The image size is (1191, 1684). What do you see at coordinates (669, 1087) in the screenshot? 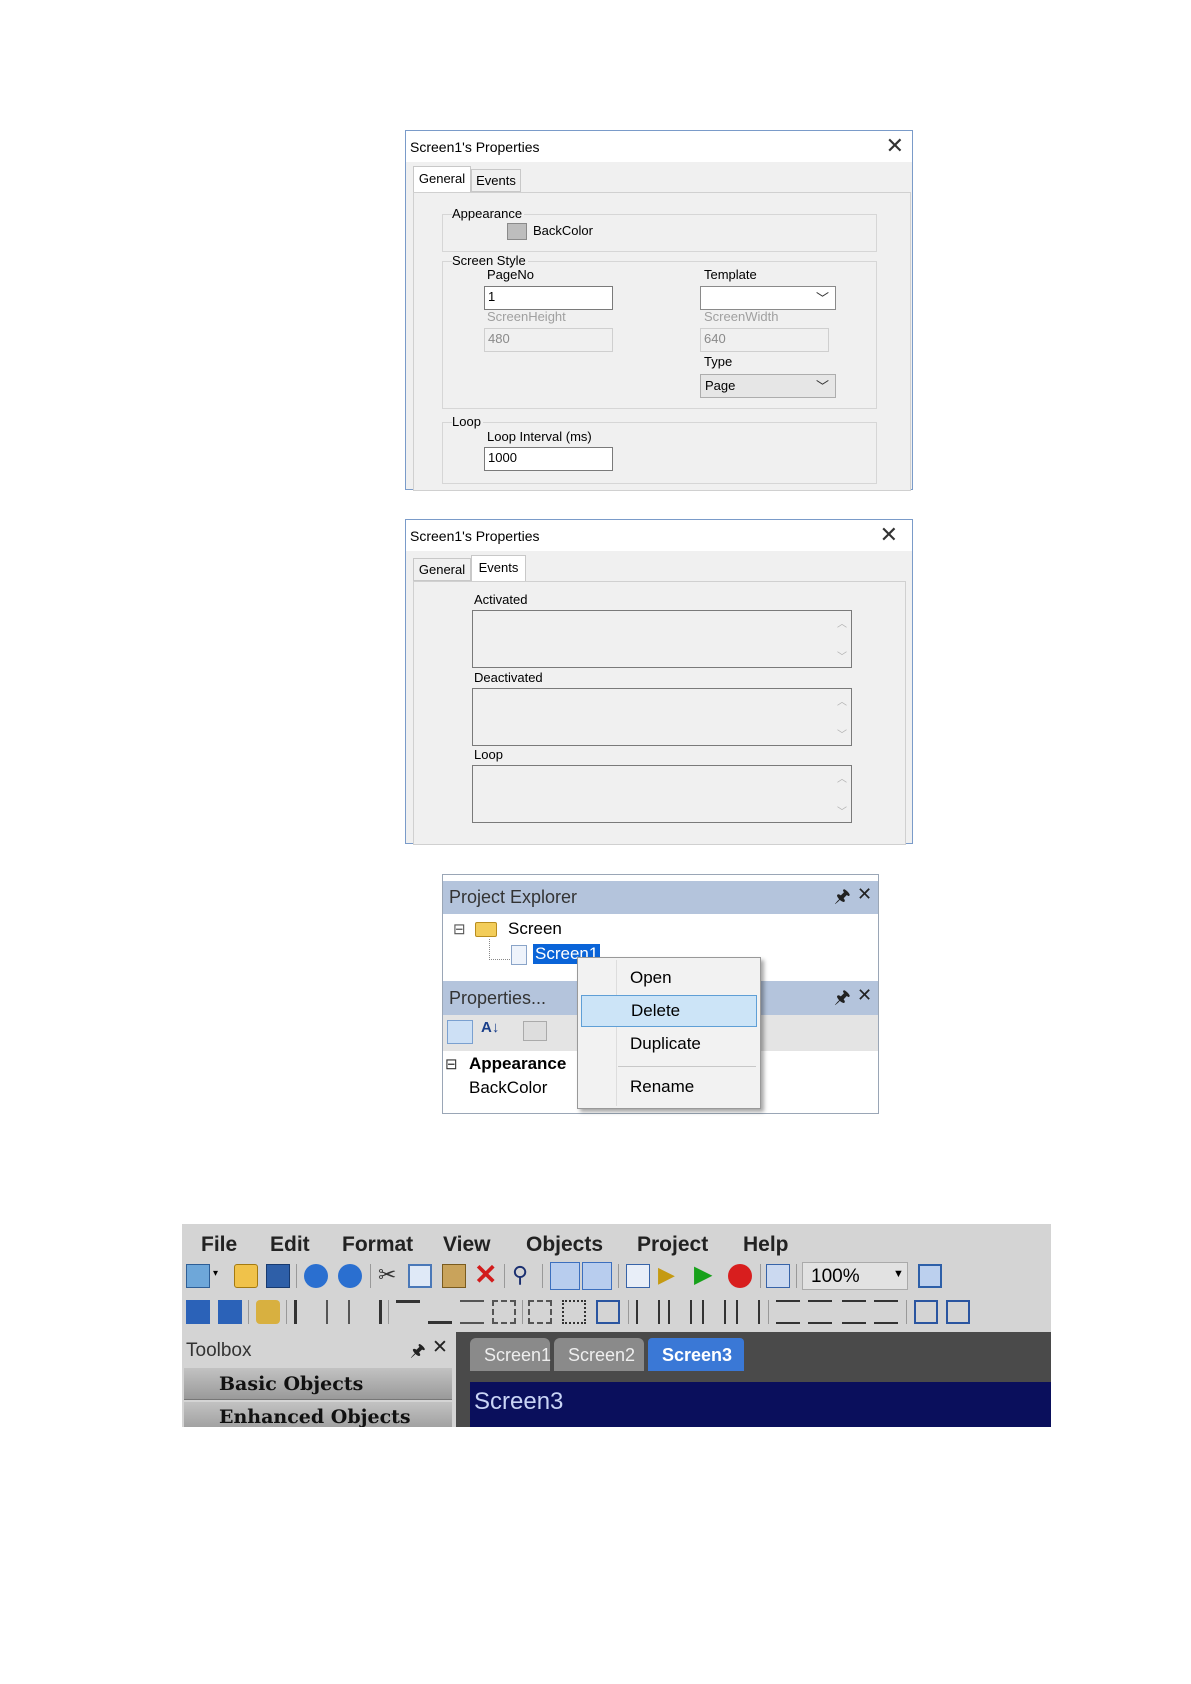
I see `menu-item-rename: Rename` at bounding box center [669, 1087].